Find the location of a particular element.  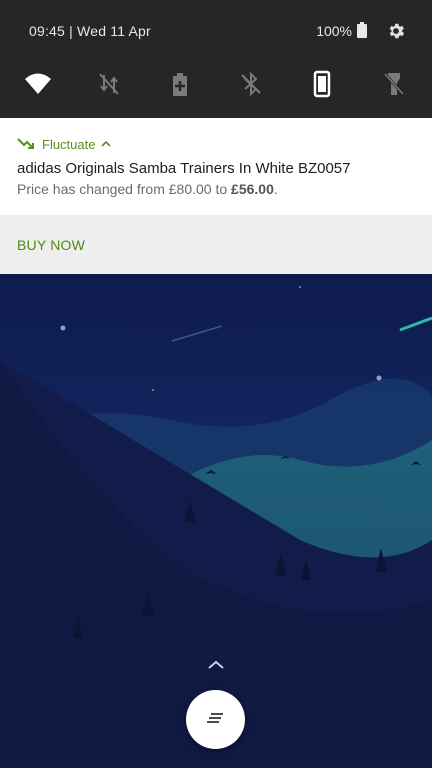

battery-percentage: 100% is located at coordinates (334, 31).